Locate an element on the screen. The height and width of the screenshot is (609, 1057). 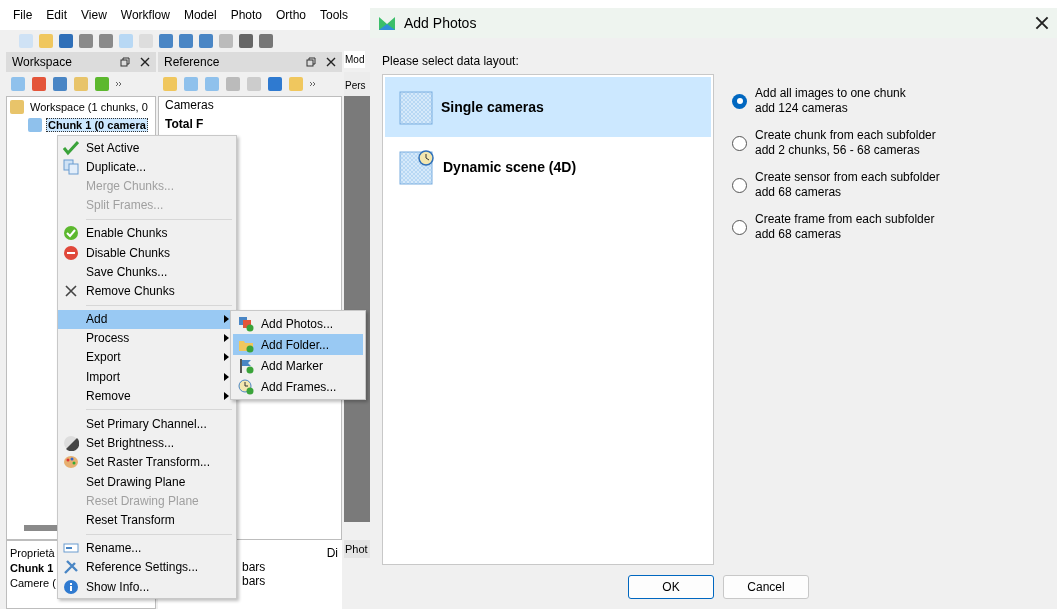
add-photos-icon is located at coordinates (246, 323).